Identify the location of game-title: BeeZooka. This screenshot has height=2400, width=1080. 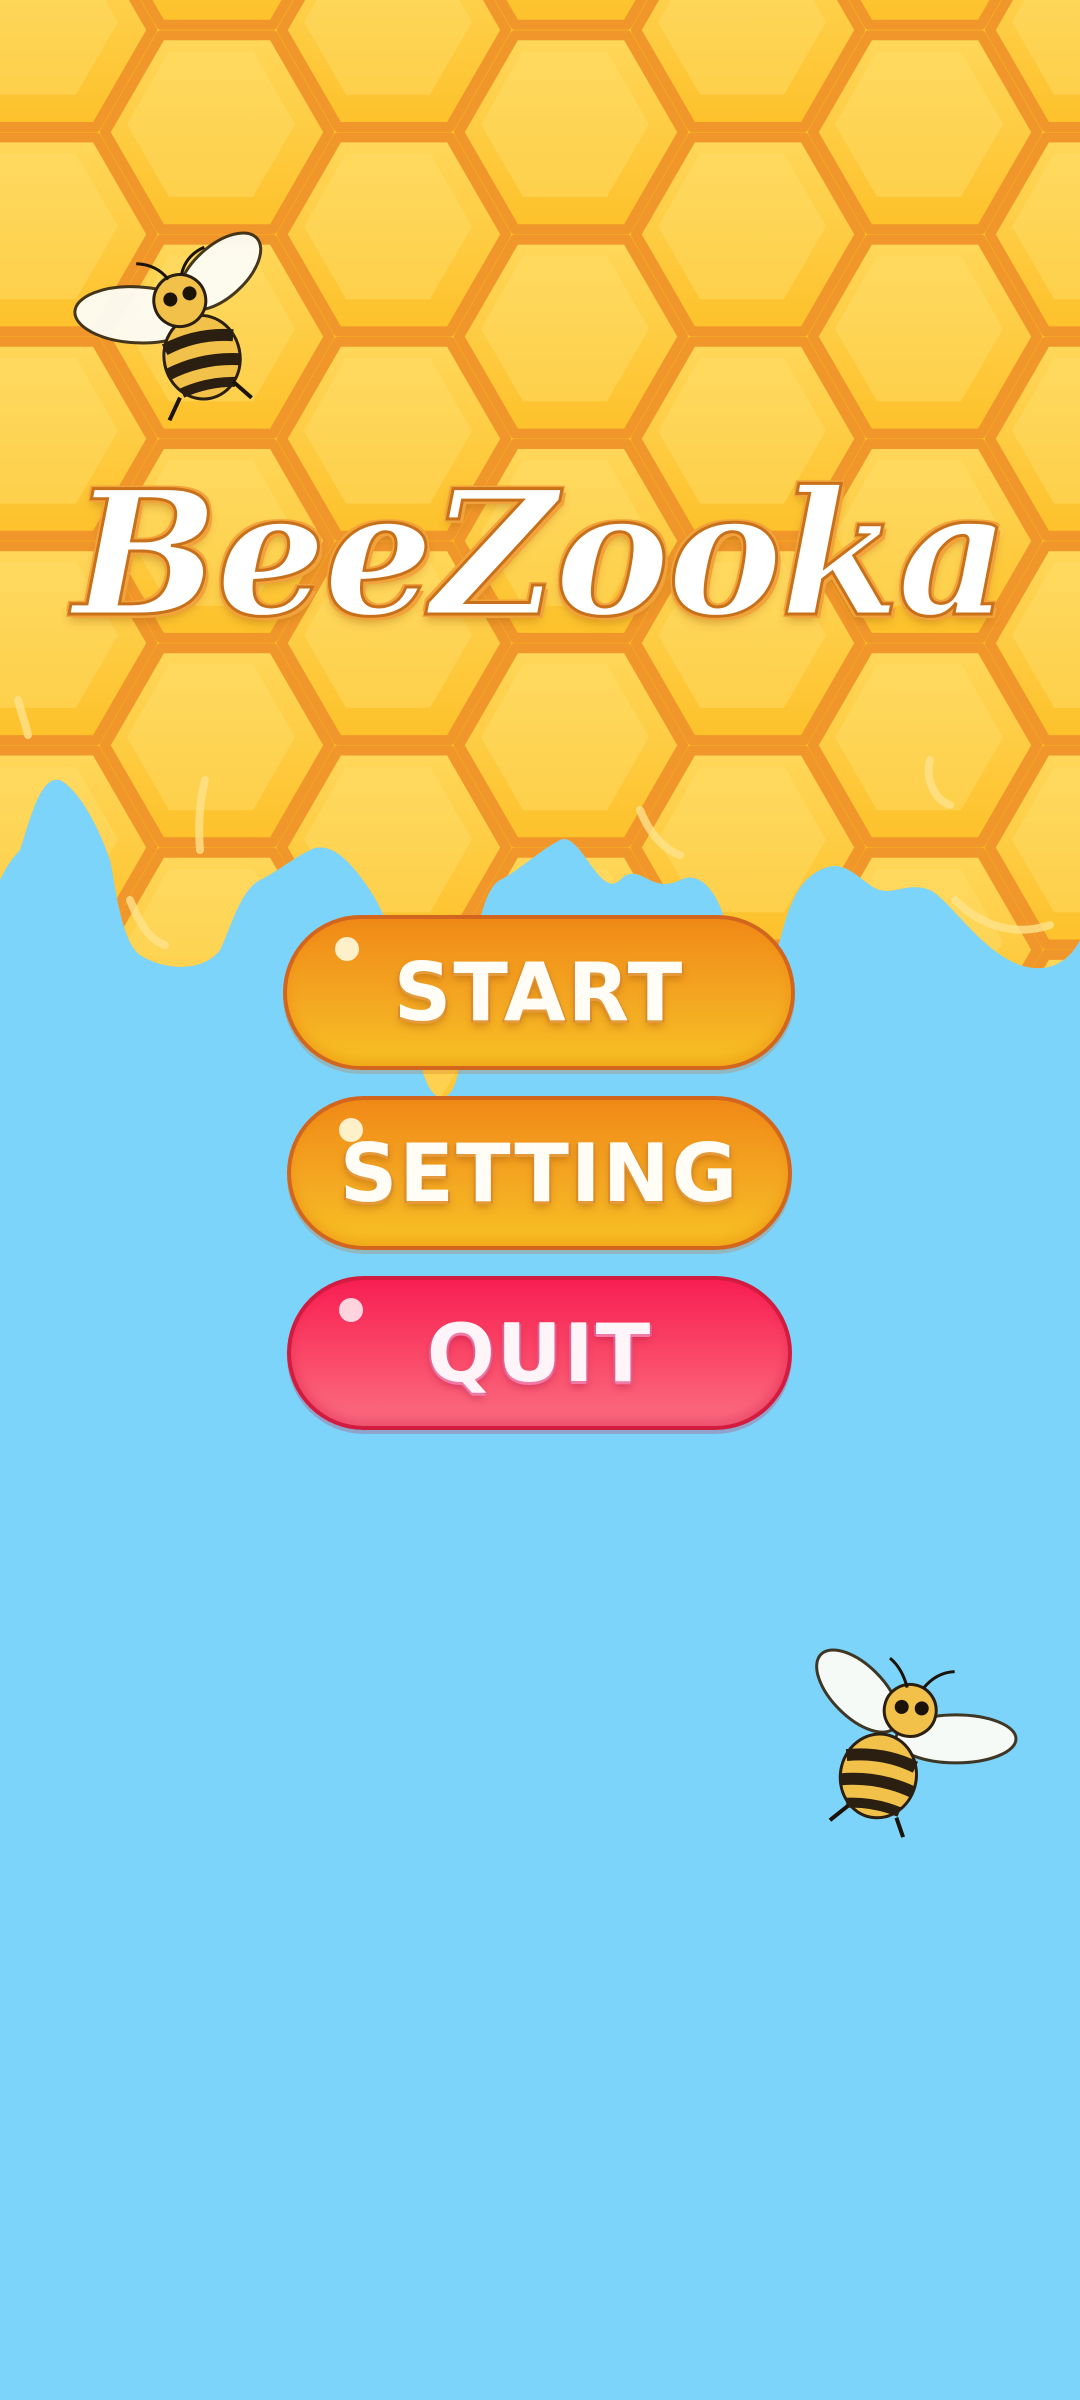
(541, 553).